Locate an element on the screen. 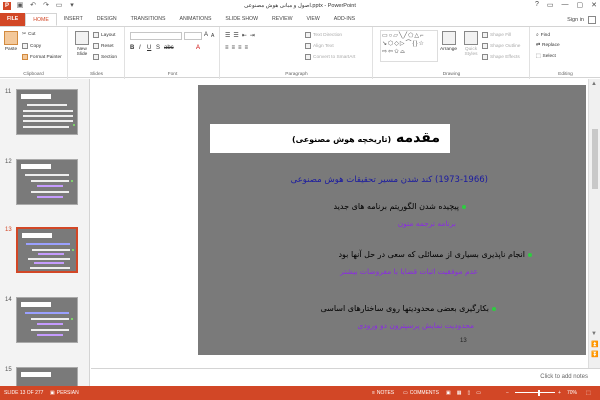 Image resolution: width=600 pixels, height=400 pixels. convert-smartart-button: Convert to SmartArt is located at coordinates (330, 57).